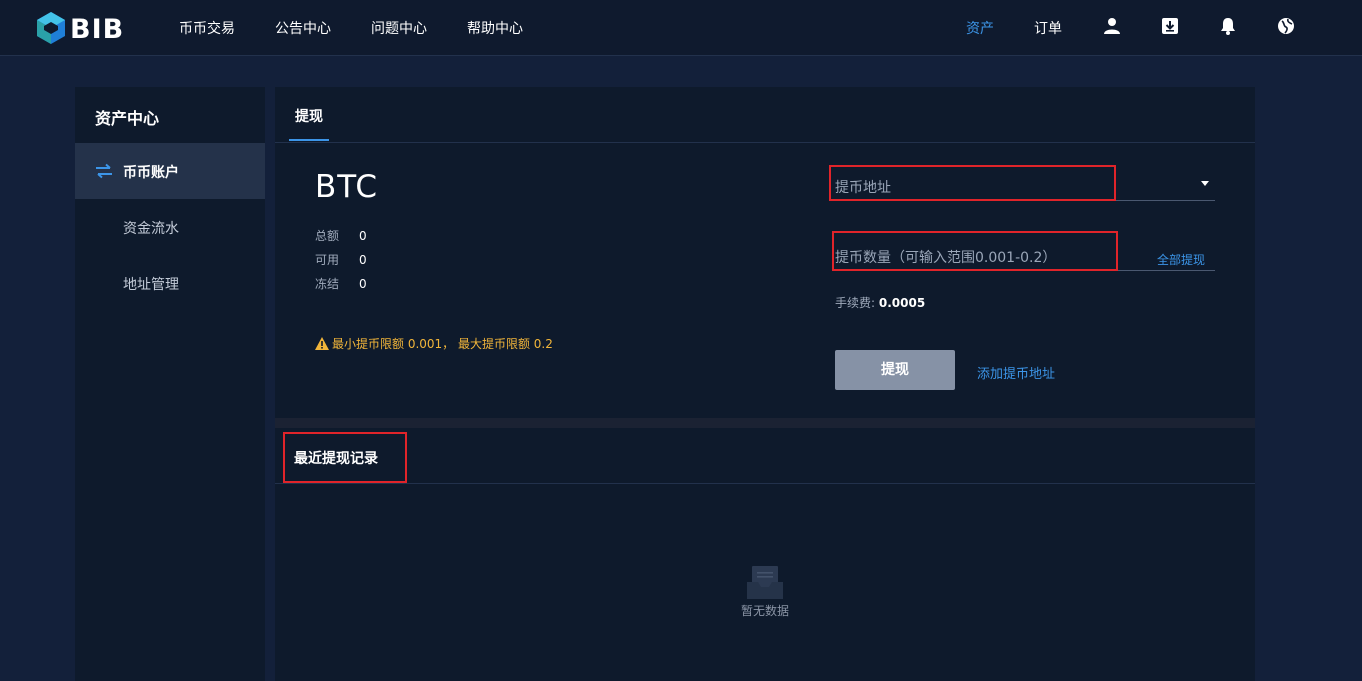 This screenshot has height=681, width=1362. Describe the element at coordinates (980, 28) in the screenshot. I see `nav-assets-link: 资产` at that location.